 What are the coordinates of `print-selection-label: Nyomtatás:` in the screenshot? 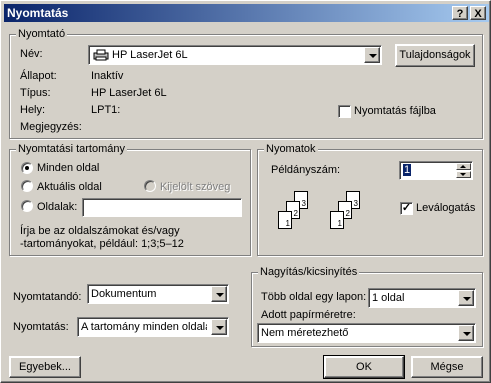 It's located at (41, 327).